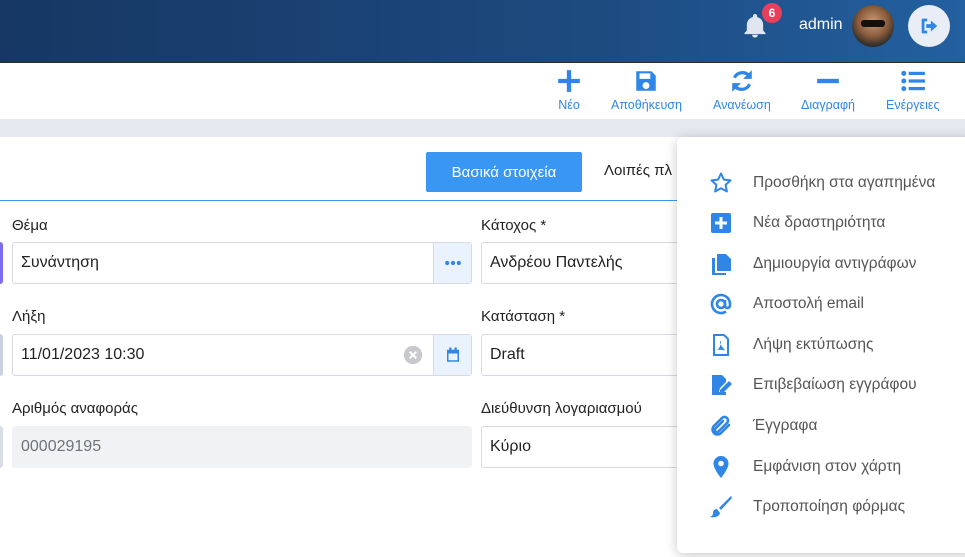 The width and height of the screenshot is (965, 557). What do you see at coordinates (772, 13) in the screenshot?
I see `notification-badge: 6` at bounding box center [772, 13].